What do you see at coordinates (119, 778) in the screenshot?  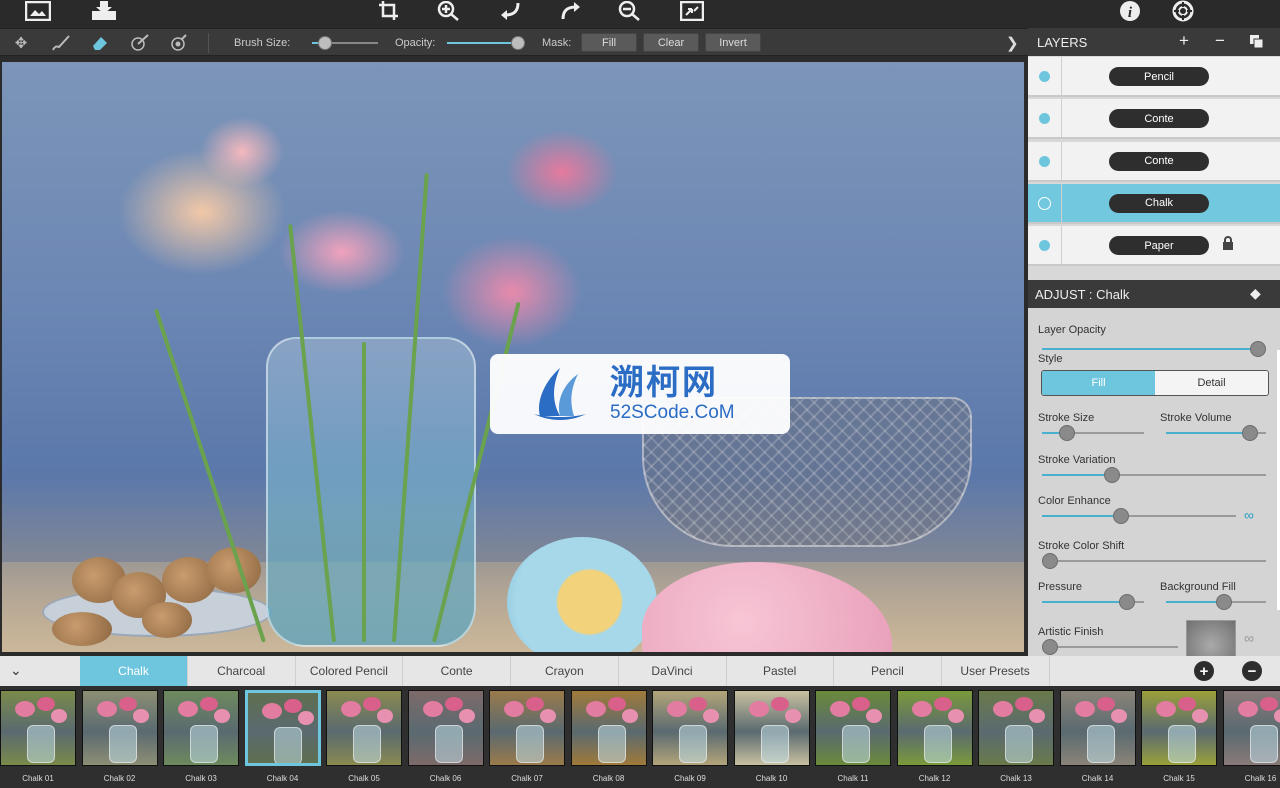 I see `preset-label: Chalk 02` at bounding box center [119, 778].